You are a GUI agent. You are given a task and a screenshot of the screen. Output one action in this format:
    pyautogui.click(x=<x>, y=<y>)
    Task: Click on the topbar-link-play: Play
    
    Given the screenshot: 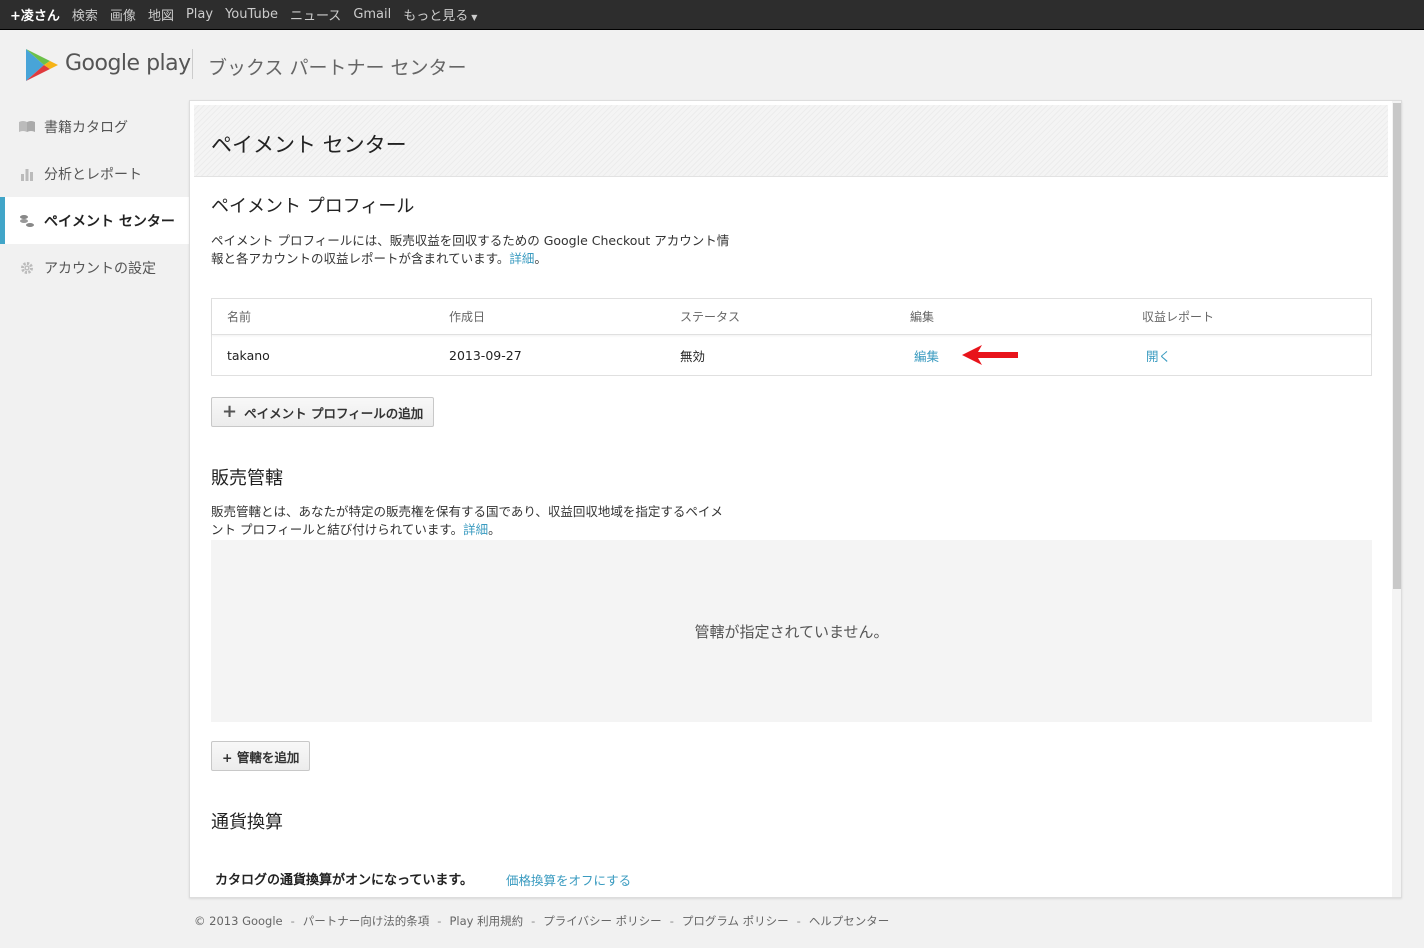 What is the action you would take?
    pyautogui.click(x=199, y=14)
    